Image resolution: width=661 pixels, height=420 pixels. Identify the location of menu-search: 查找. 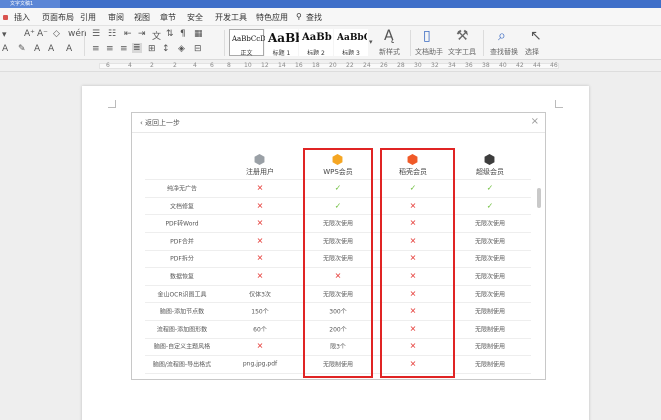
(314, 17).